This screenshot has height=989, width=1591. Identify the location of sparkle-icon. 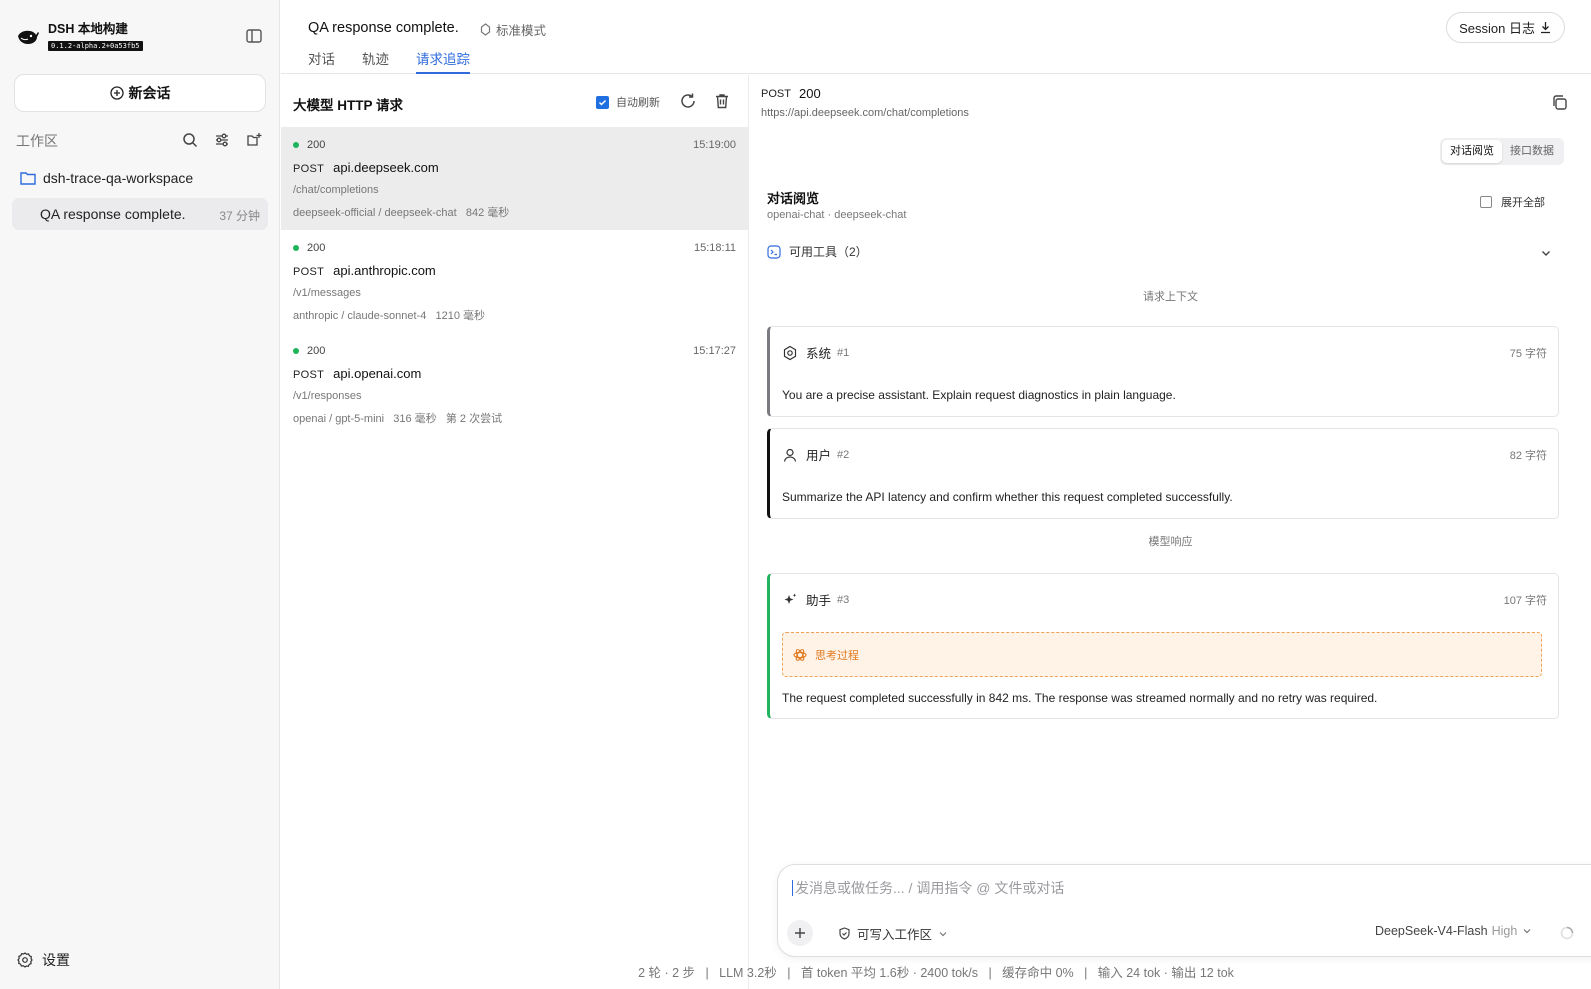
(790, 598).